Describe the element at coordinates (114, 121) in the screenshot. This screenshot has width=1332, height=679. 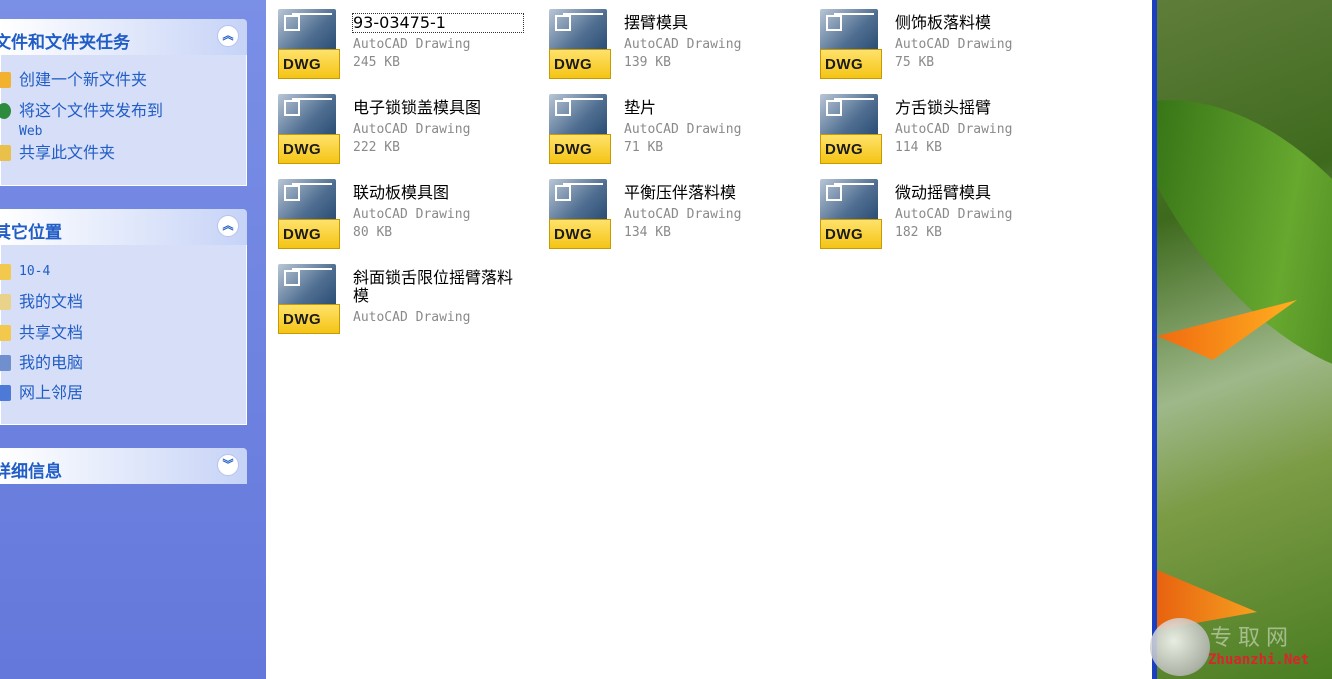
I see `task-label: 将这个文件夹发布到 Web` at that location.